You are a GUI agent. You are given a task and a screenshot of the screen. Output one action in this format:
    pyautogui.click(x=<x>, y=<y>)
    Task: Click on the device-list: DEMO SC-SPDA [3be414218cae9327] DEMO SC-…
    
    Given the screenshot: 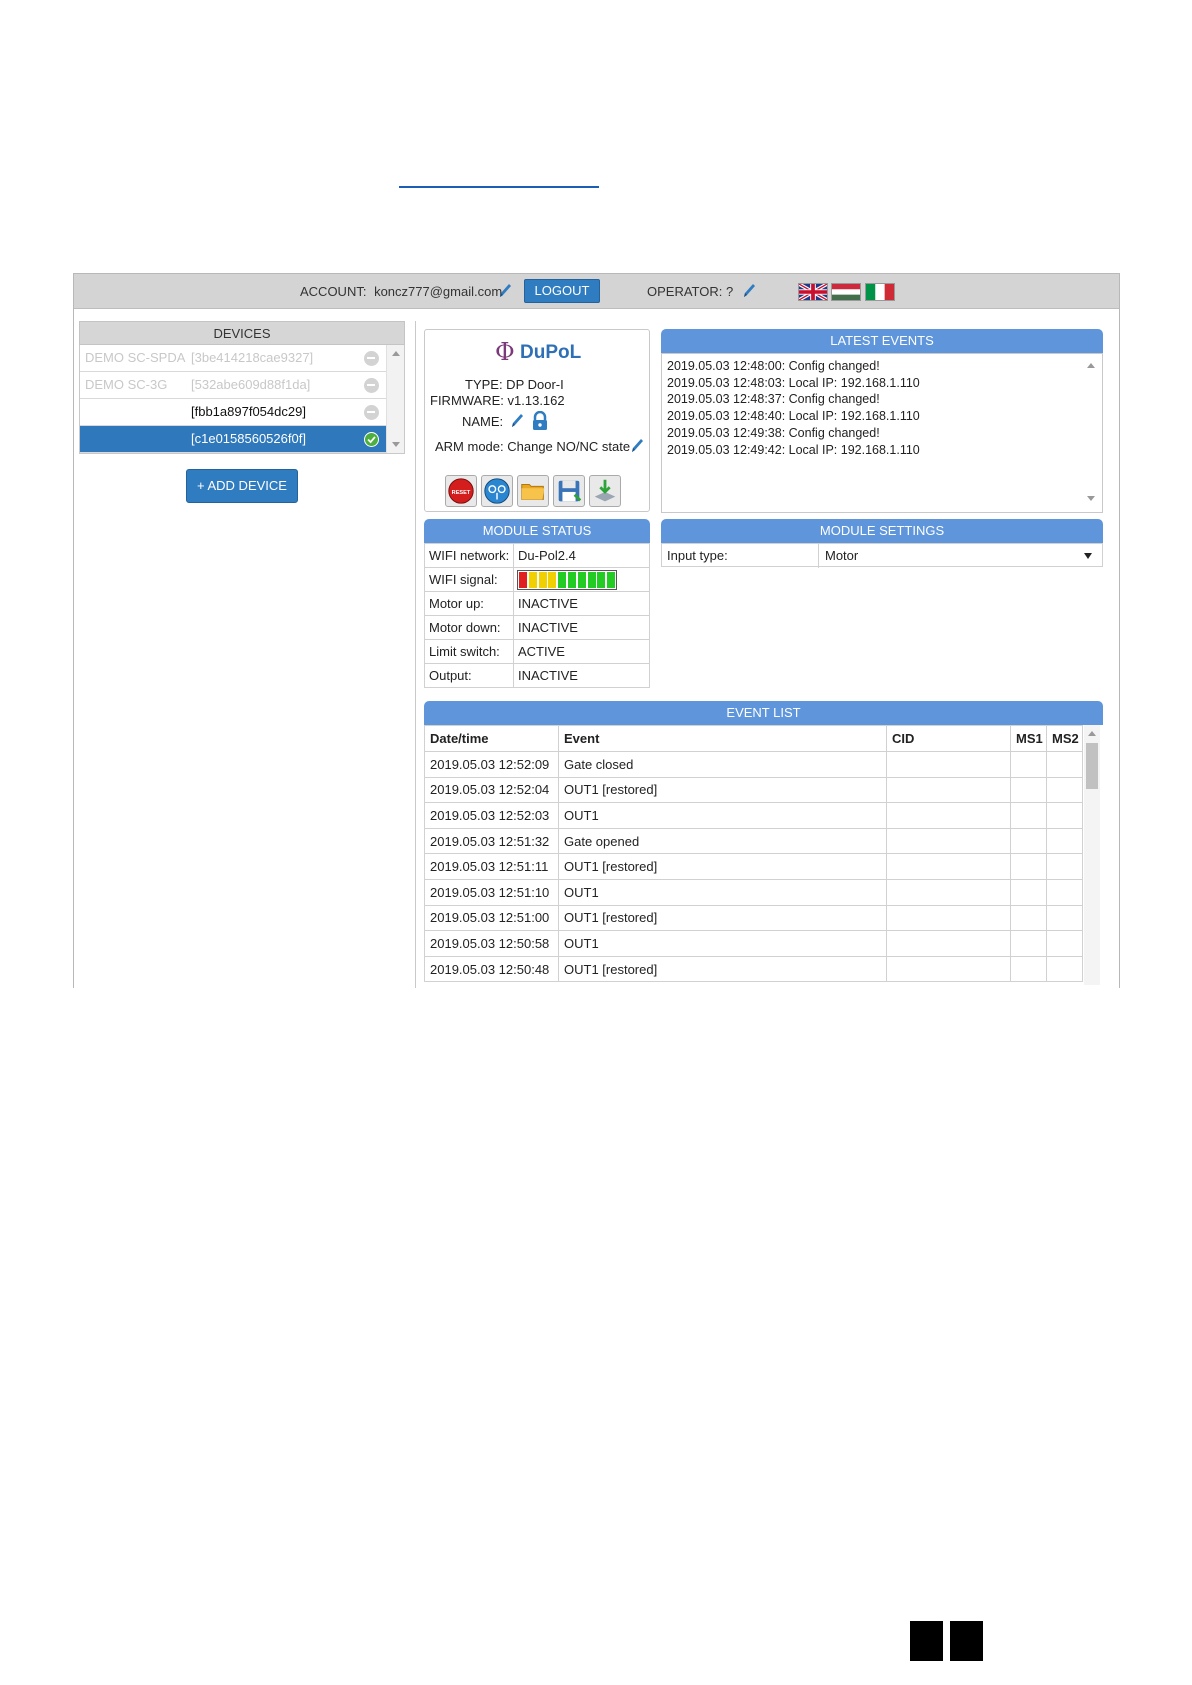 What is the action you would take?
    pyautogui.click(x=242, y=399)
    